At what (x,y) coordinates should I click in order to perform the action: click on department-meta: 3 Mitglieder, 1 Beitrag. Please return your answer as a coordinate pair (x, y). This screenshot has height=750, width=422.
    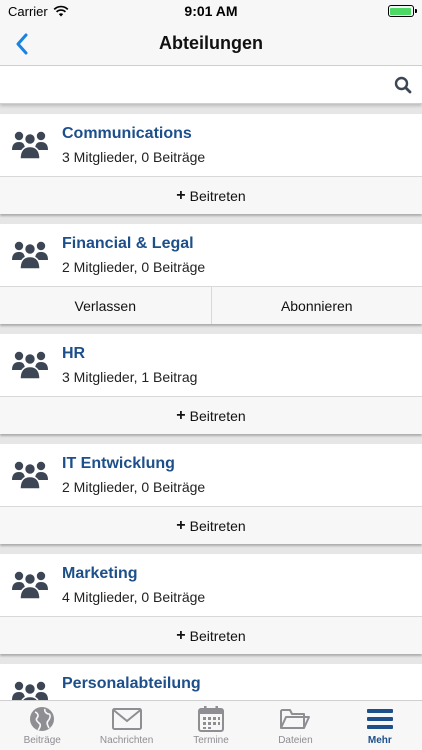
    Looking at the image, I should click on (130, 377).